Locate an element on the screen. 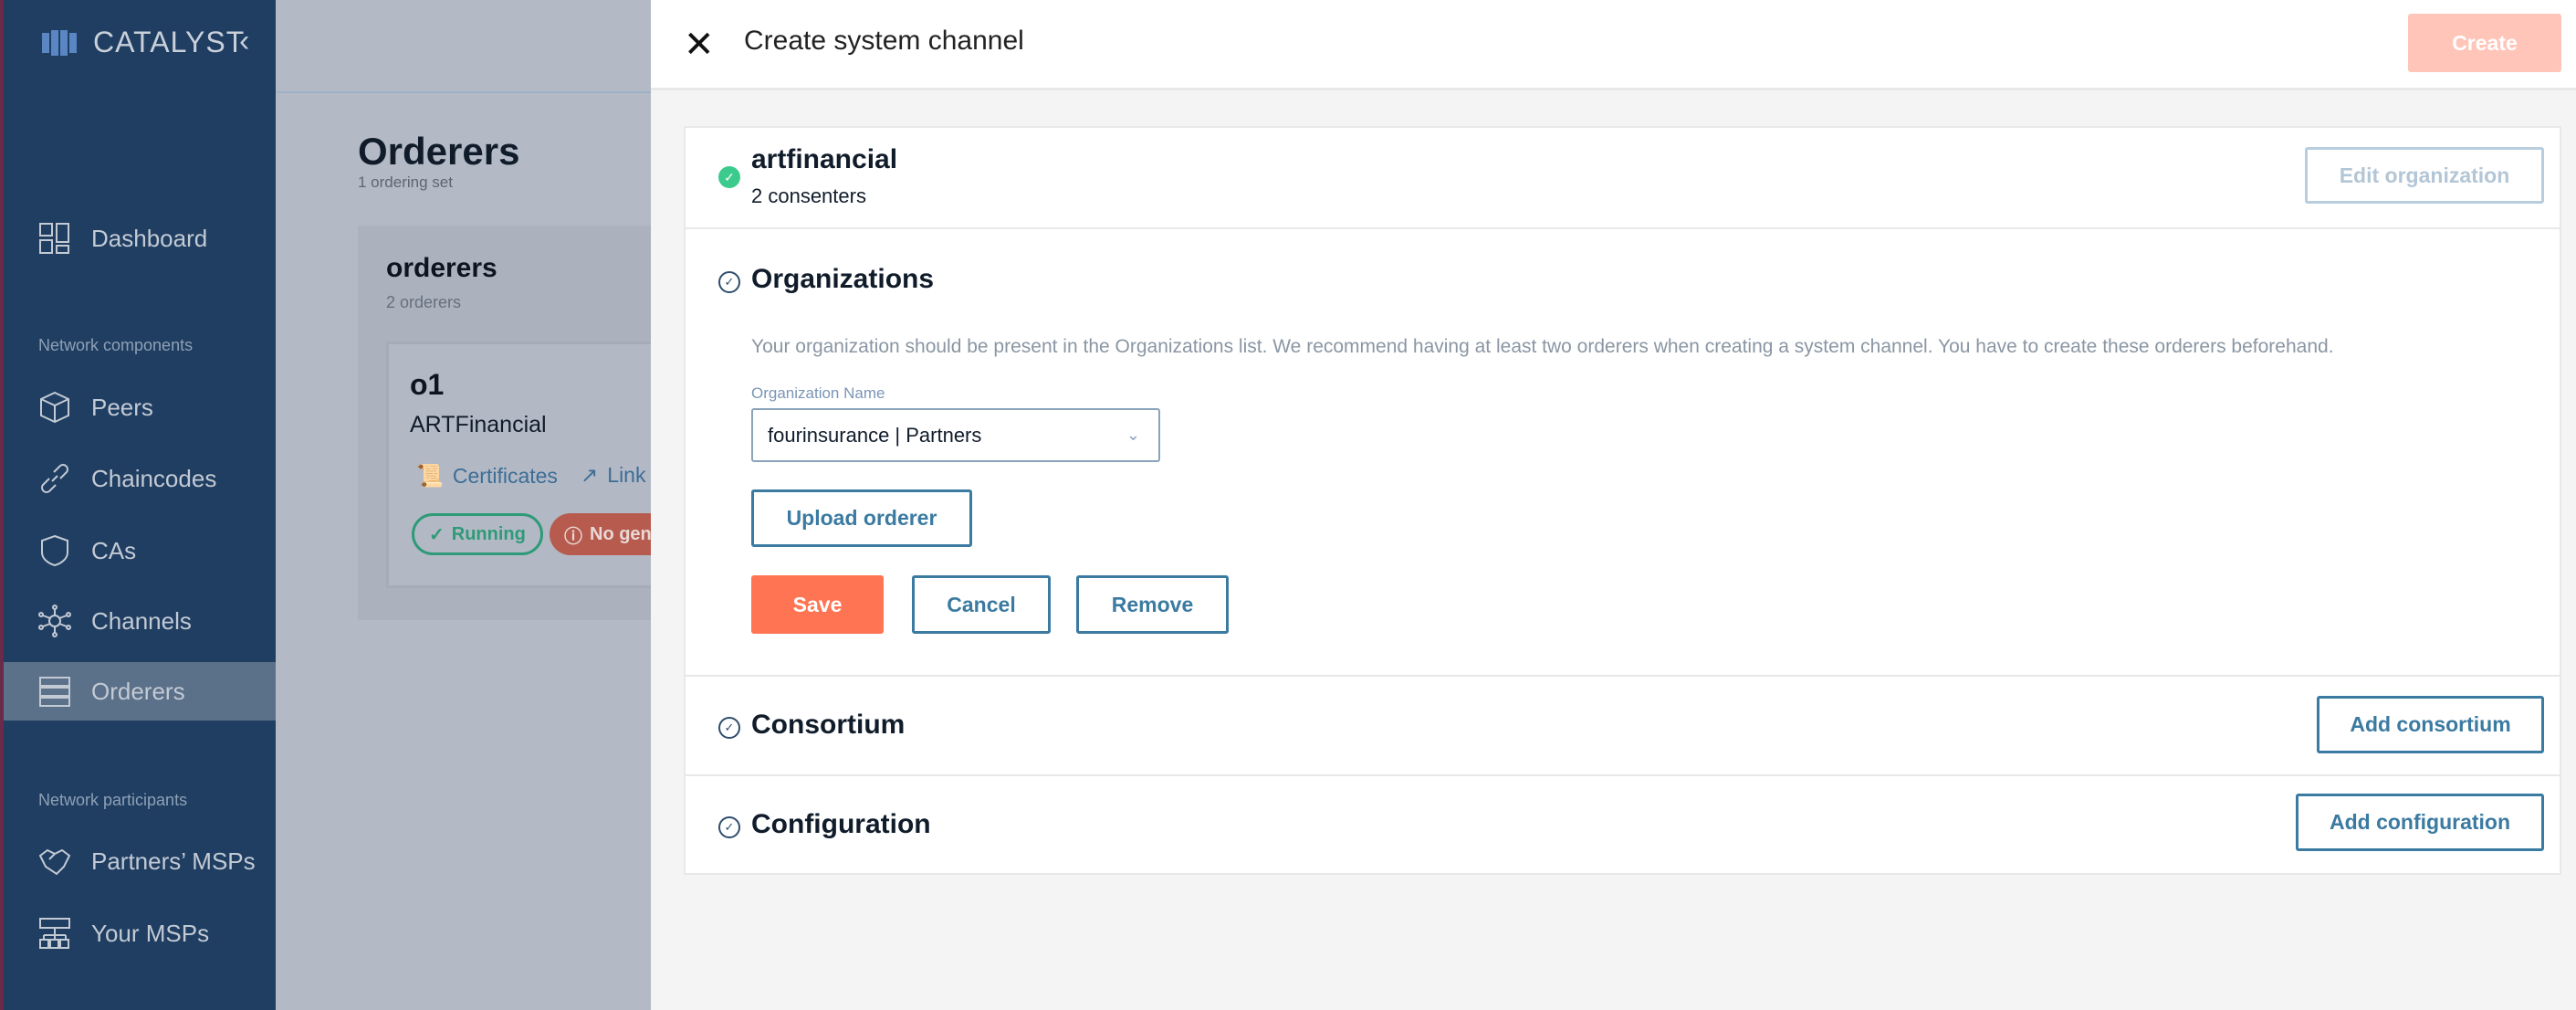  ordering-set-name: orderers is located at coordinates (442, 268).